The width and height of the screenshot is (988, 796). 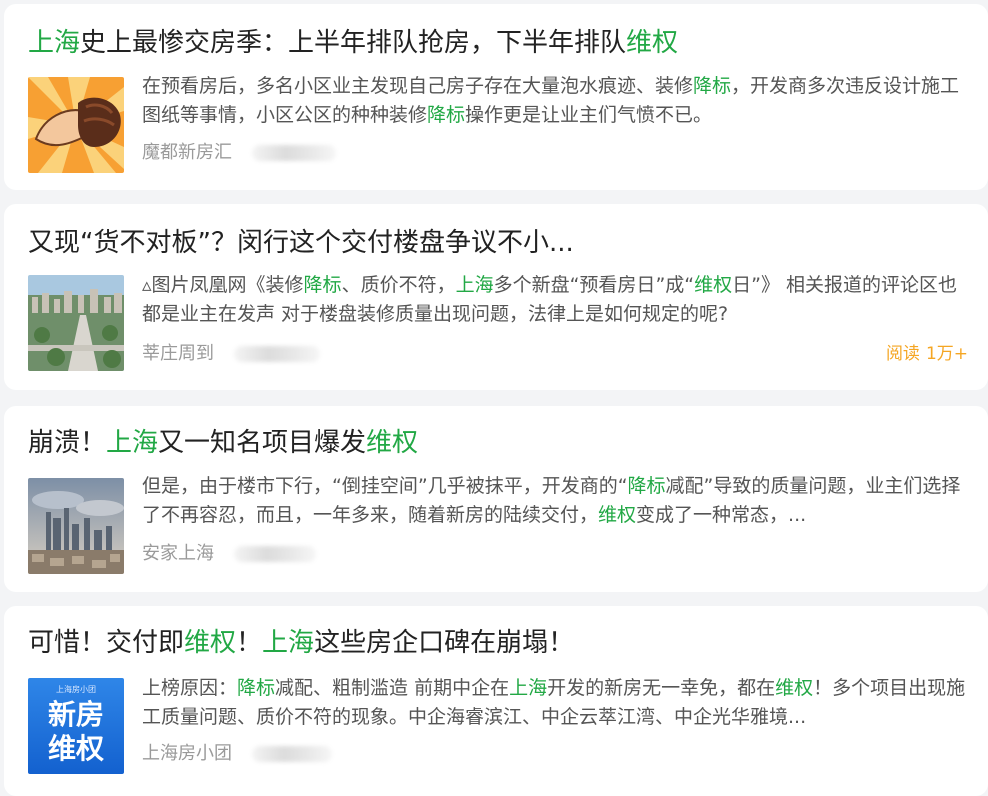 What do you see at coordinates (76, 748) in the screenshot?
I see `thumb-line-2: 维权` at bounding box center [76, 748].